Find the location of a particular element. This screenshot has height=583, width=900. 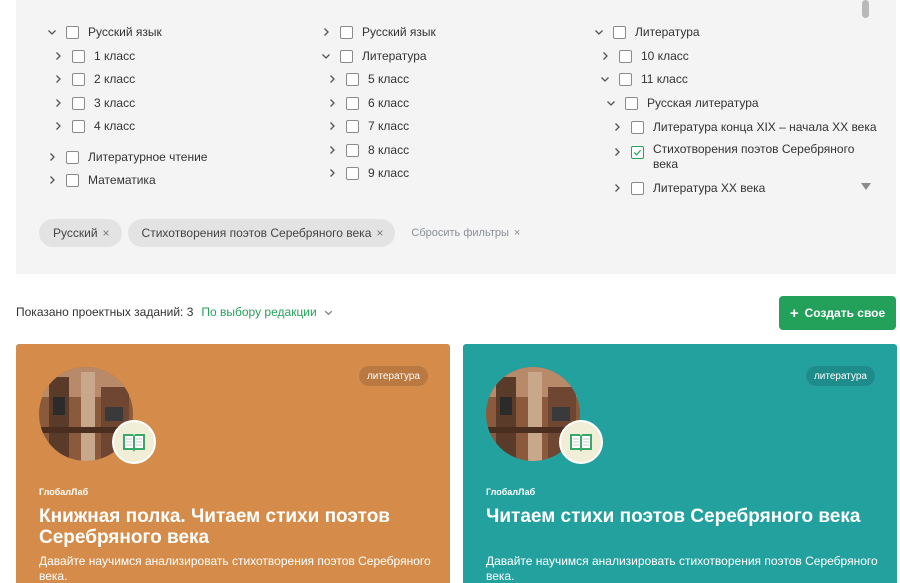

tree-node-silver-age-poems: Стихотворения поэтов Серебряного века is located at coordinates (739, 159).